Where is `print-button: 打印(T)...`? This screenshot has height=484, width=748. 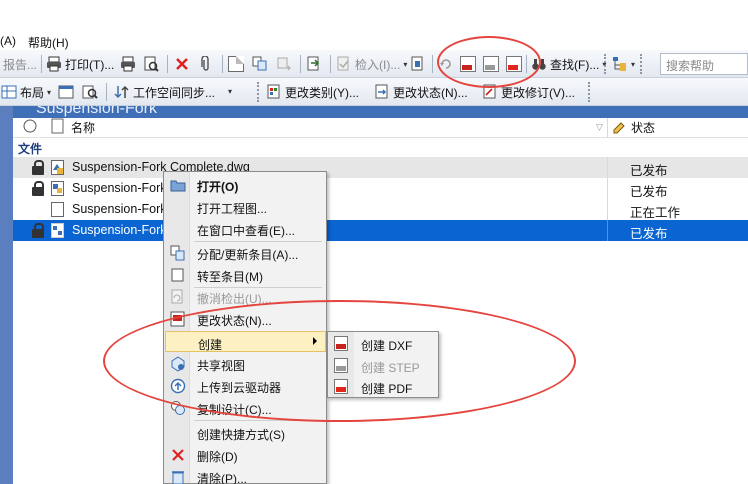 print-button: 打印(T)... is located at coordinates (80, 64).